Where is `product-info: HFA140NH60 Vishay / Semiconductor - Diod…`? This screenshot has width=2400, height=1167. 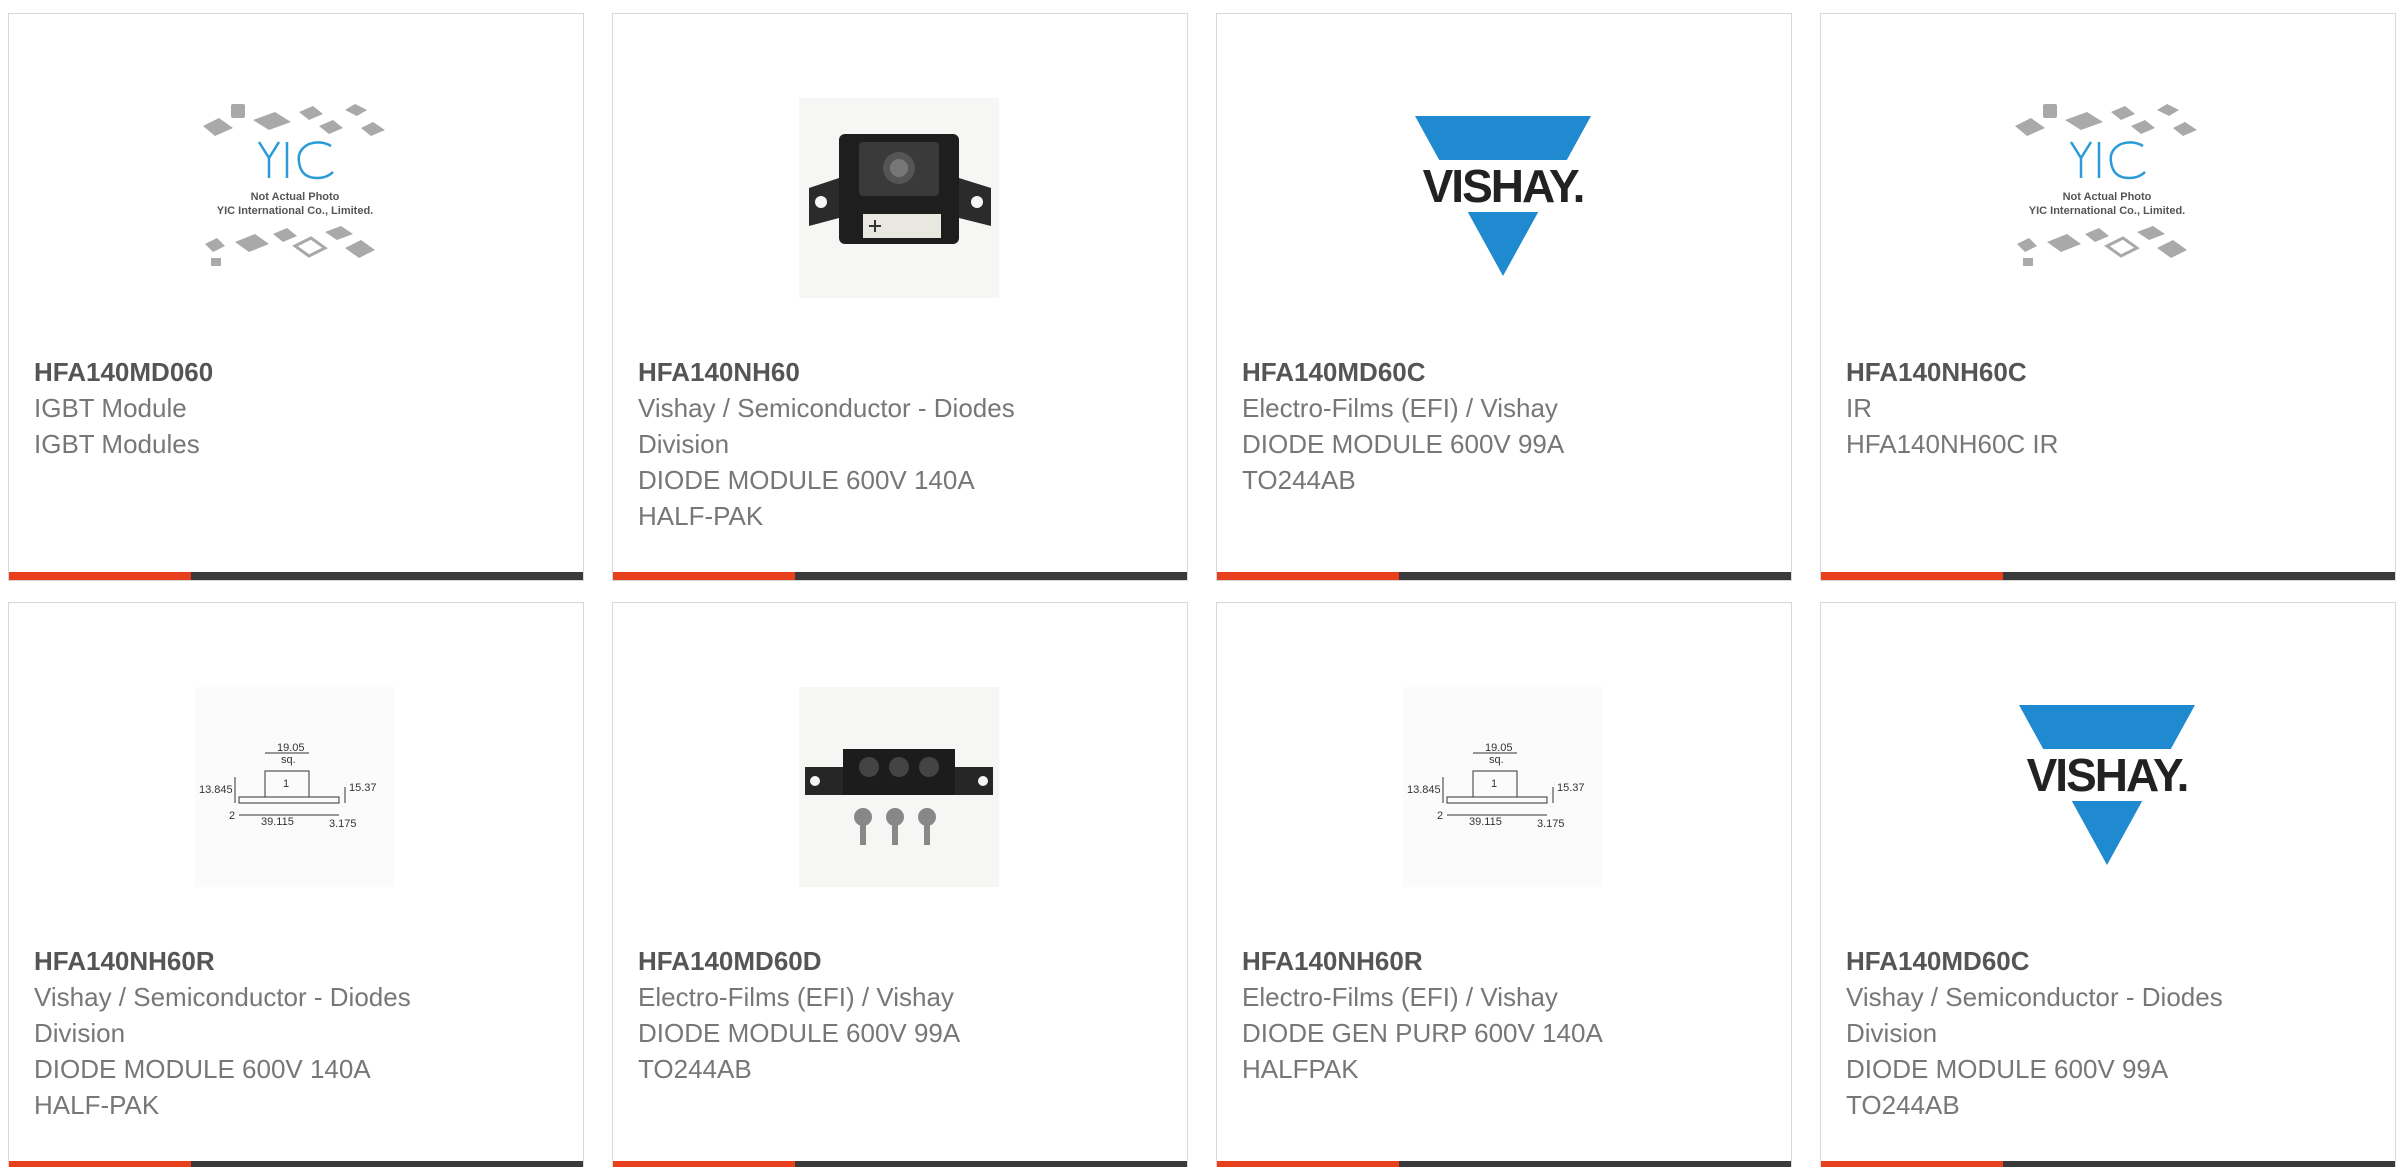 product-info: HFA140NH60 Vishay / Semiconductor - Diod… is located at coordinates (888, 444).